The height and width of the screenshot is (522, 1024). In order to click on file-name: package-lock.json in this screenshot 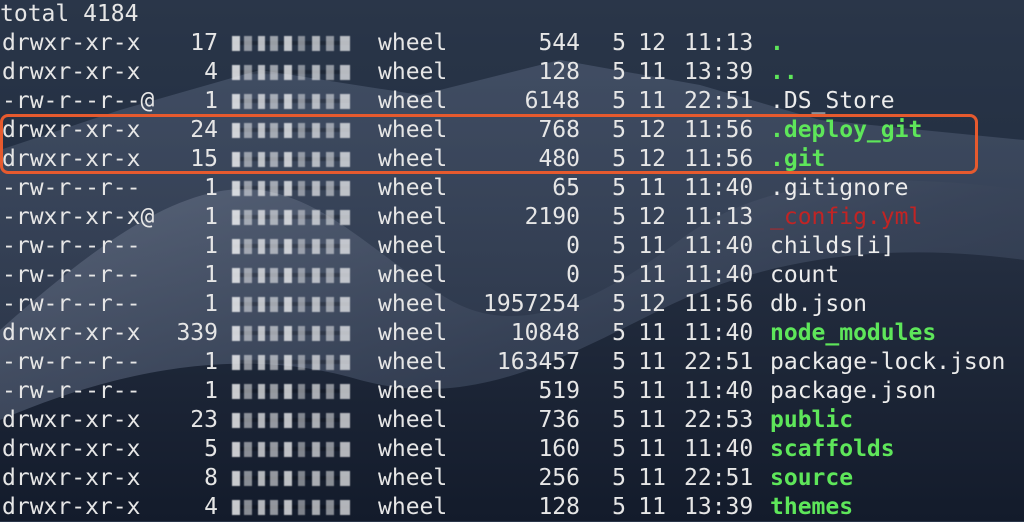, I will do `click(888, 362)`.